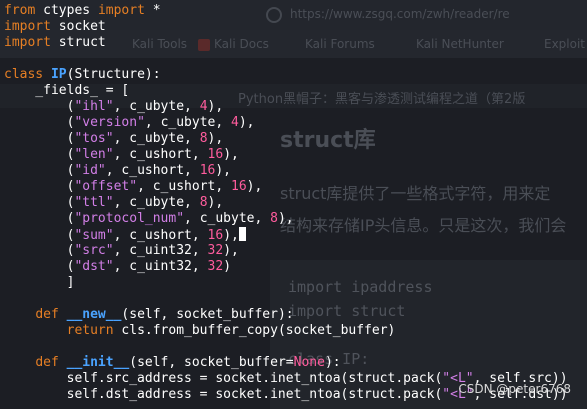 The image size is (587, 409). I want to click on field-name: "version", so click(109, 122).